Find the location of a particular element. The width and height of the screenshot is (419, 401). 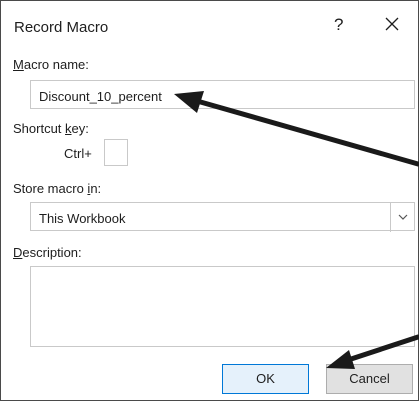

macro-name-value: Discount_10_percent is located at coordinates (100, 96).